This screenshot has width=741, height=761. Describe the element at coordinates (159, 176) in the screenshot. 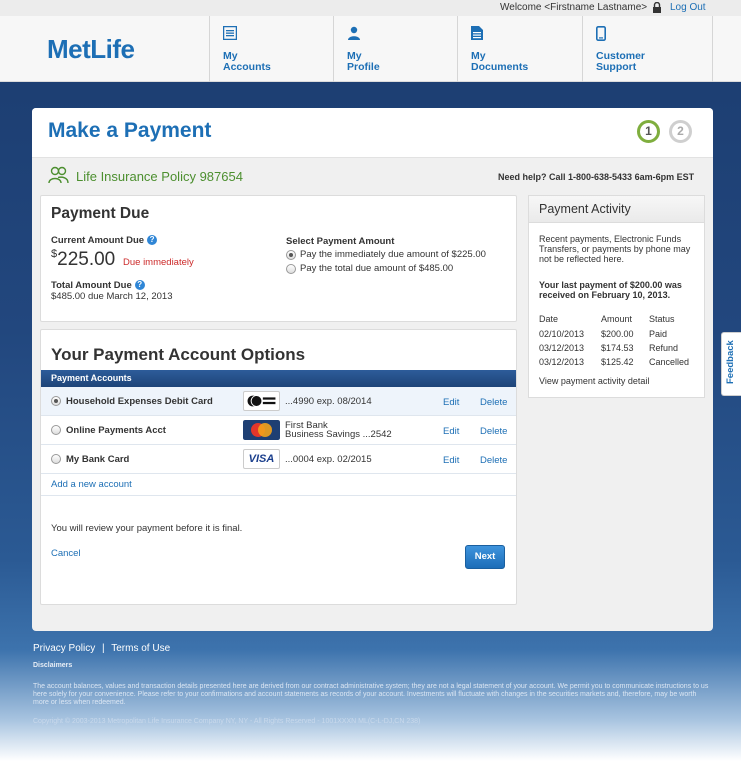

I see `policy-title: Life Insurance Policy 987654` at that location.